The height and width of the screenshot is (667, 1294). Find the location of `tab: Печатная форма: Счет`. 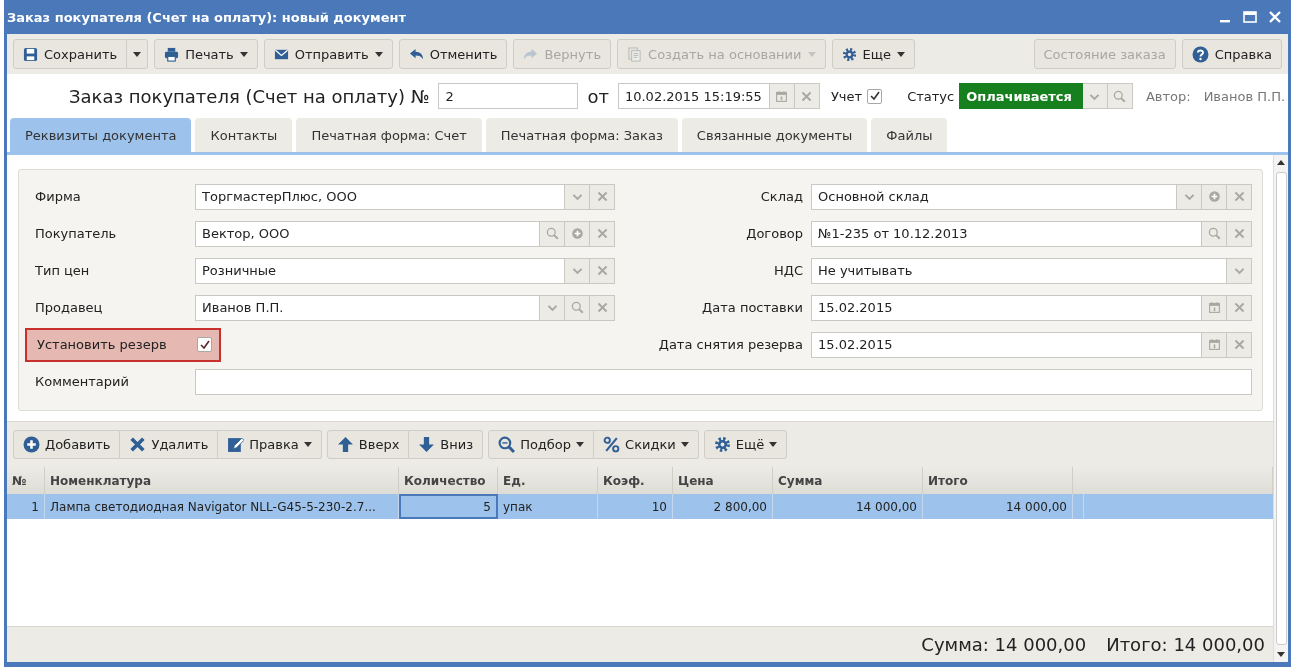

tab: Печатная форма: Счет is located at coordinates (389, 135).